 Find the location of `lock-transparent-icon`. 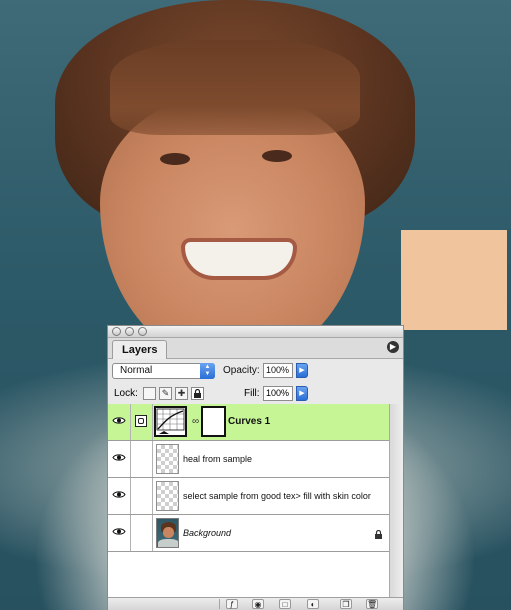

lock-transparent-icon is located at coordinates (149, 393).